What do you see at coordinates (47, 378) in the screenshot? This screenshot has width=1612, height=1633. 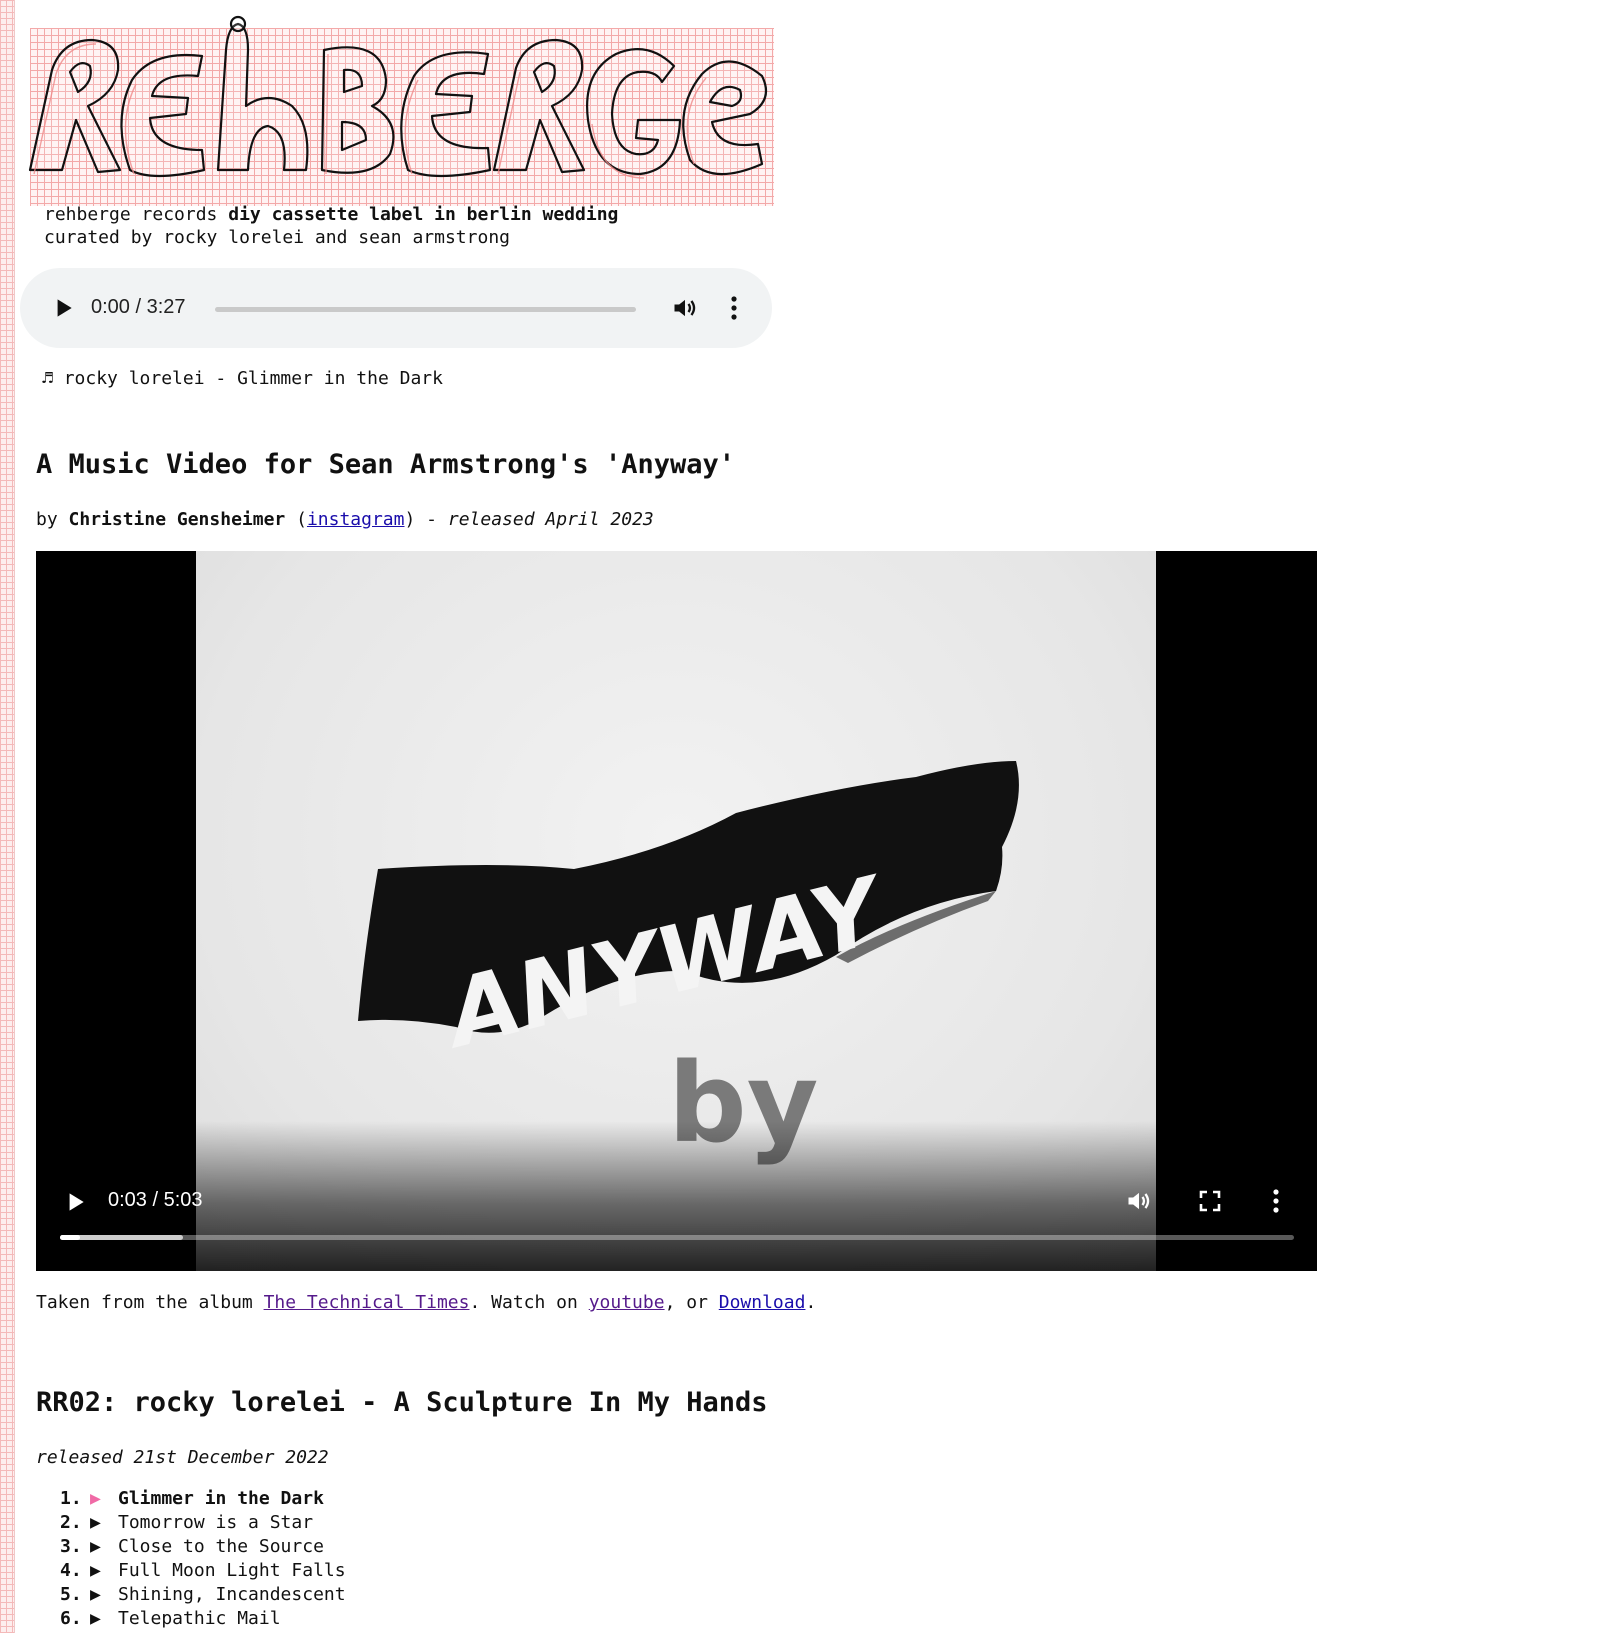 I see `music-note-icon: ♬` at bounding box center [47, 378].